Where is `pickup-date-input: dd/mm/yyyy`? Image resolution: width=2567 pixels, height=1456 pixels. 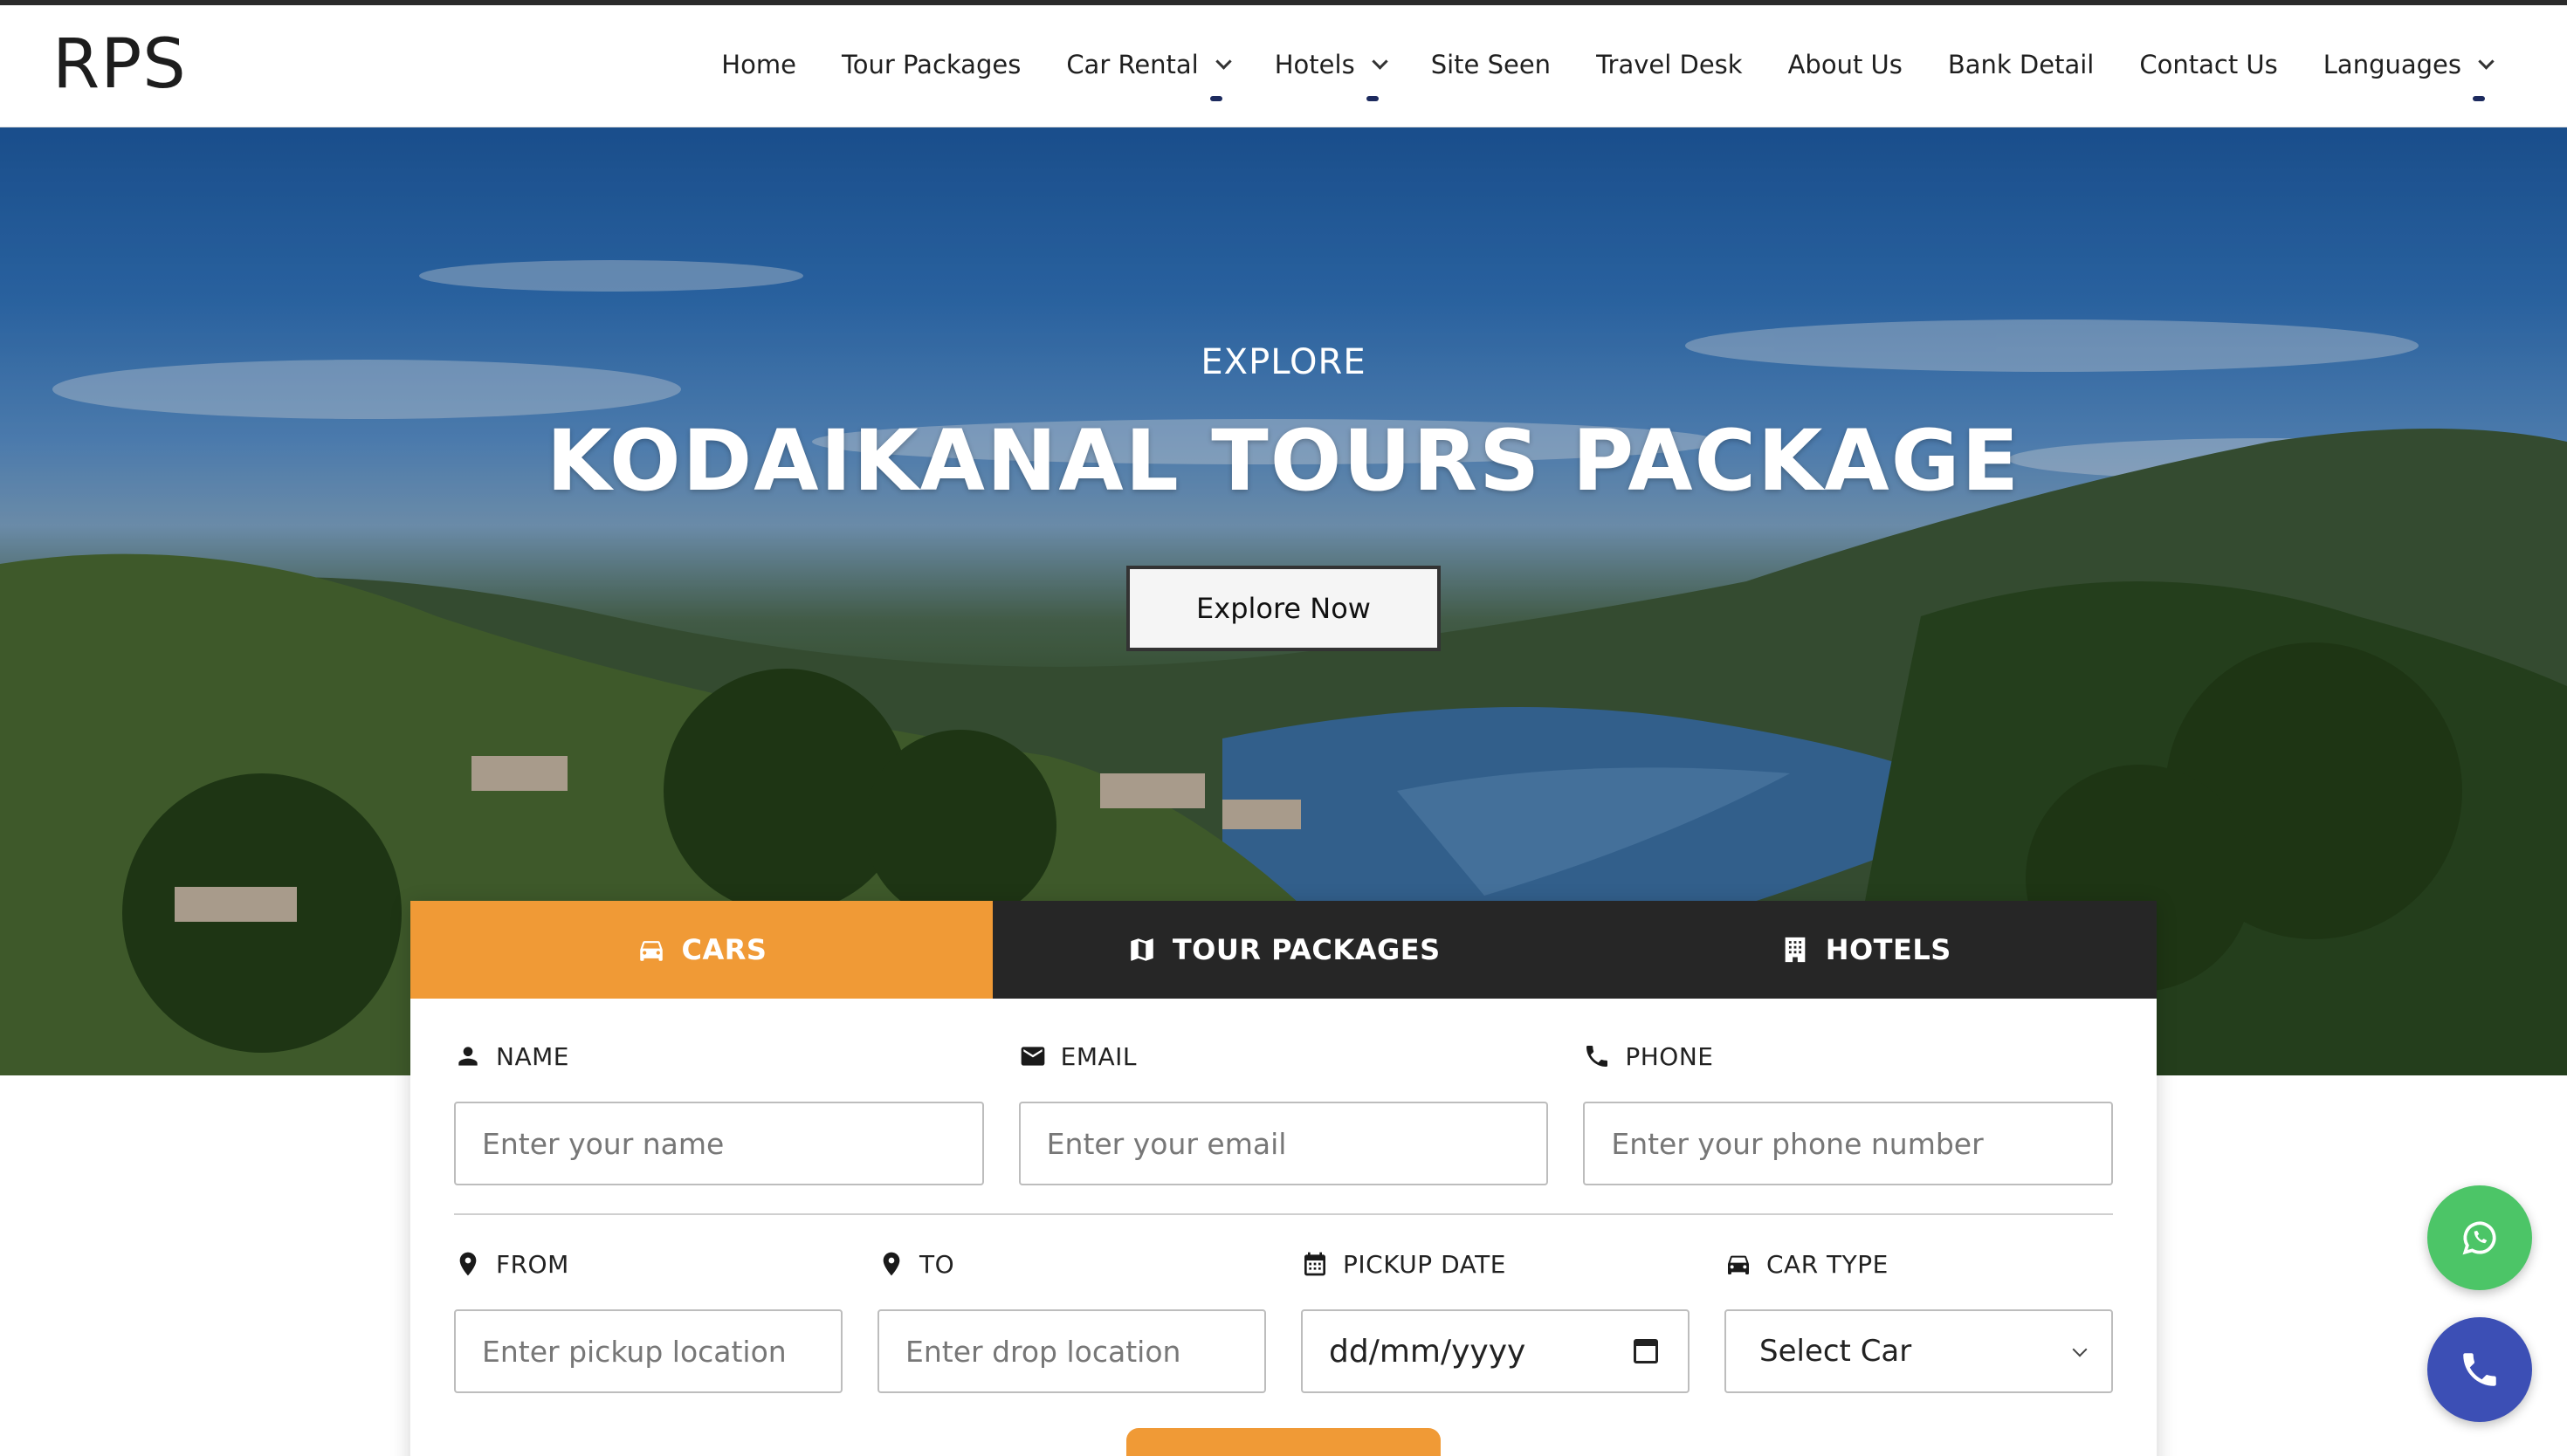 pickup-date-input: dd/mm/yyyy is located at coordinates (1495, 1351).